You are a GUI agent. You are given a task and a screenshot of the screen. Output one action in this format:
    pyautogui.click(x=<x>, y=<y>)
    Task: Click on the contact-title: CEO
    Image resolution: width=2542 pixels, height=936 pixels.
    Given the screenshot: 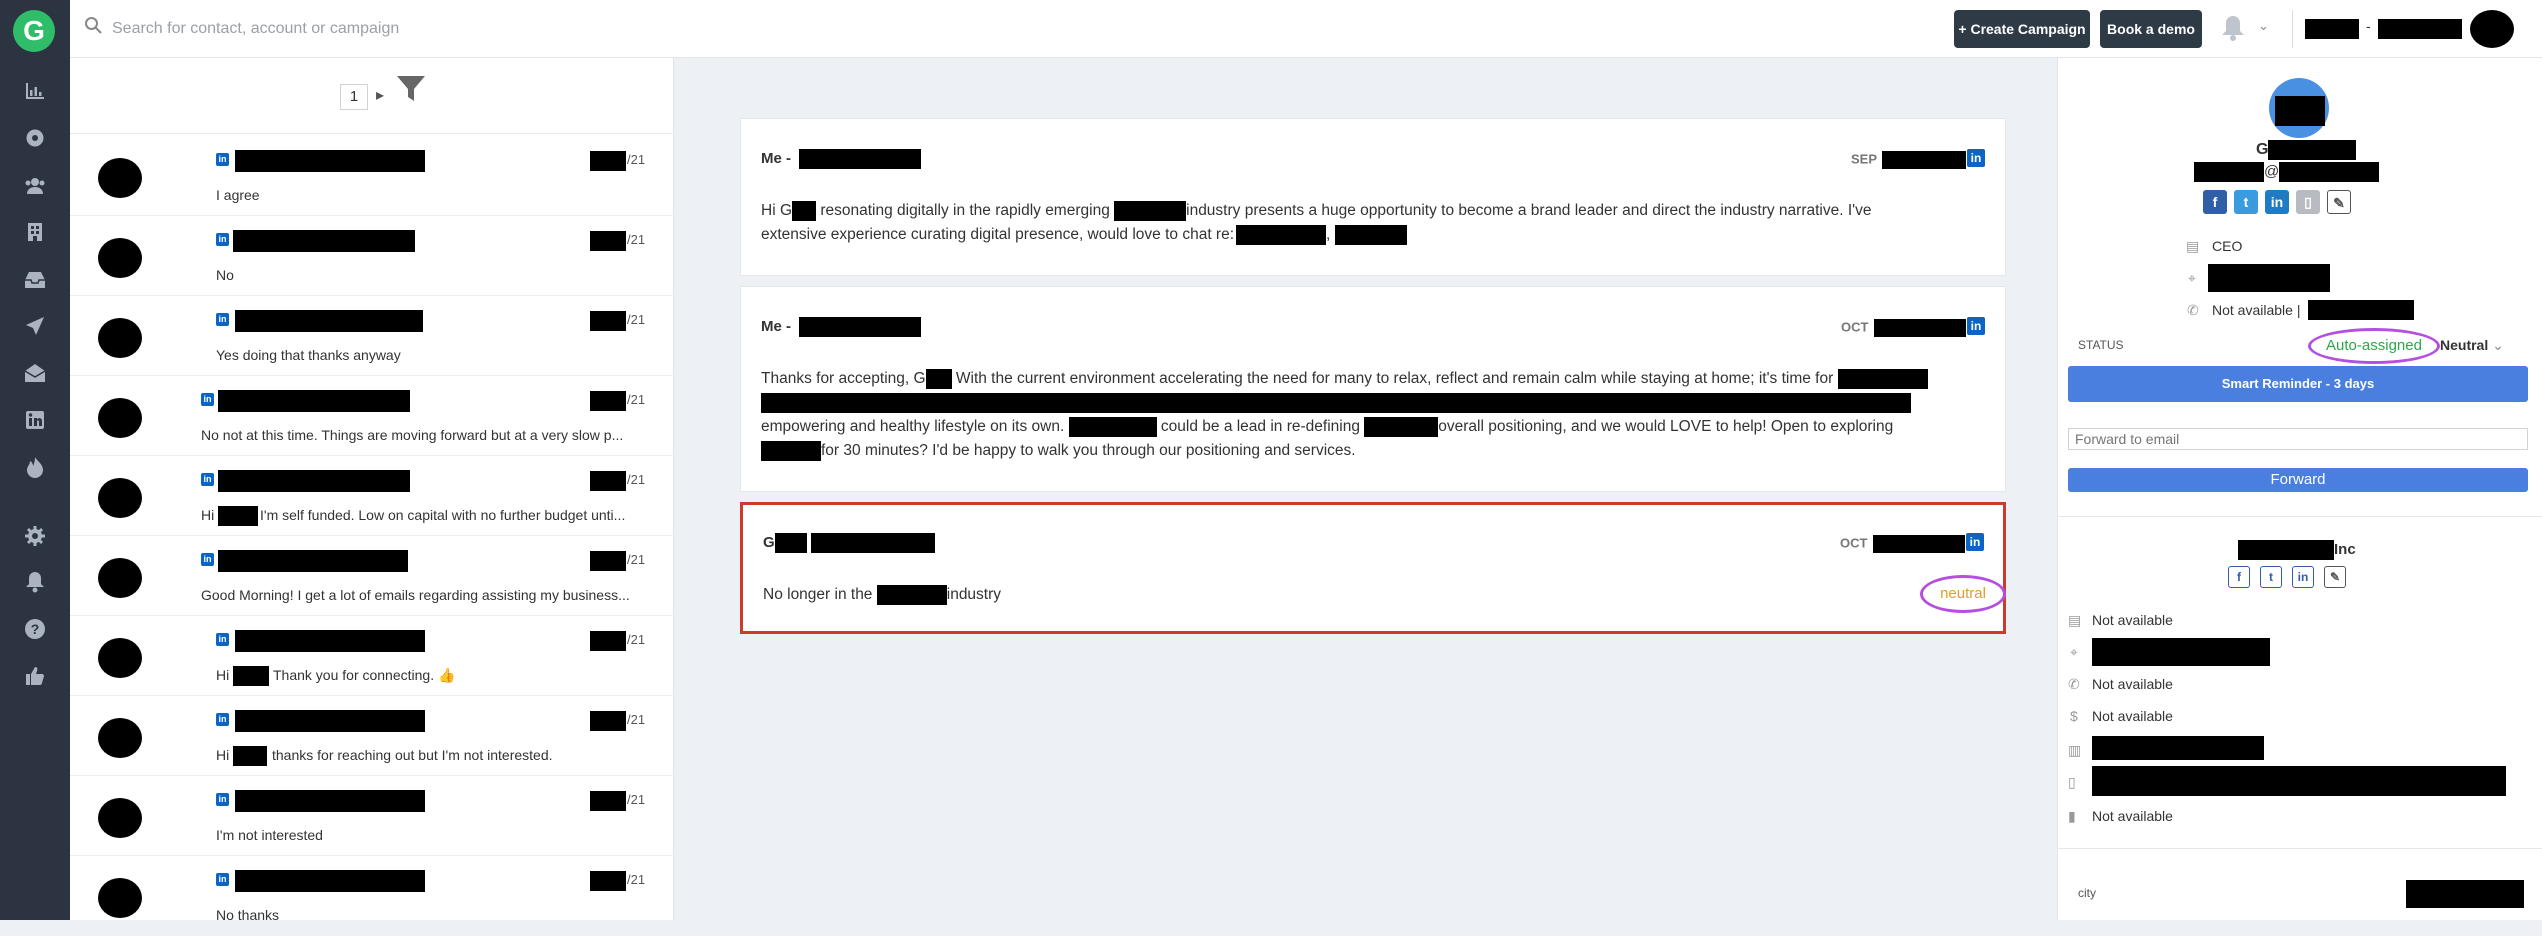 What is the action you would take?
    pyautogui.click(x=2227, y=246)
    